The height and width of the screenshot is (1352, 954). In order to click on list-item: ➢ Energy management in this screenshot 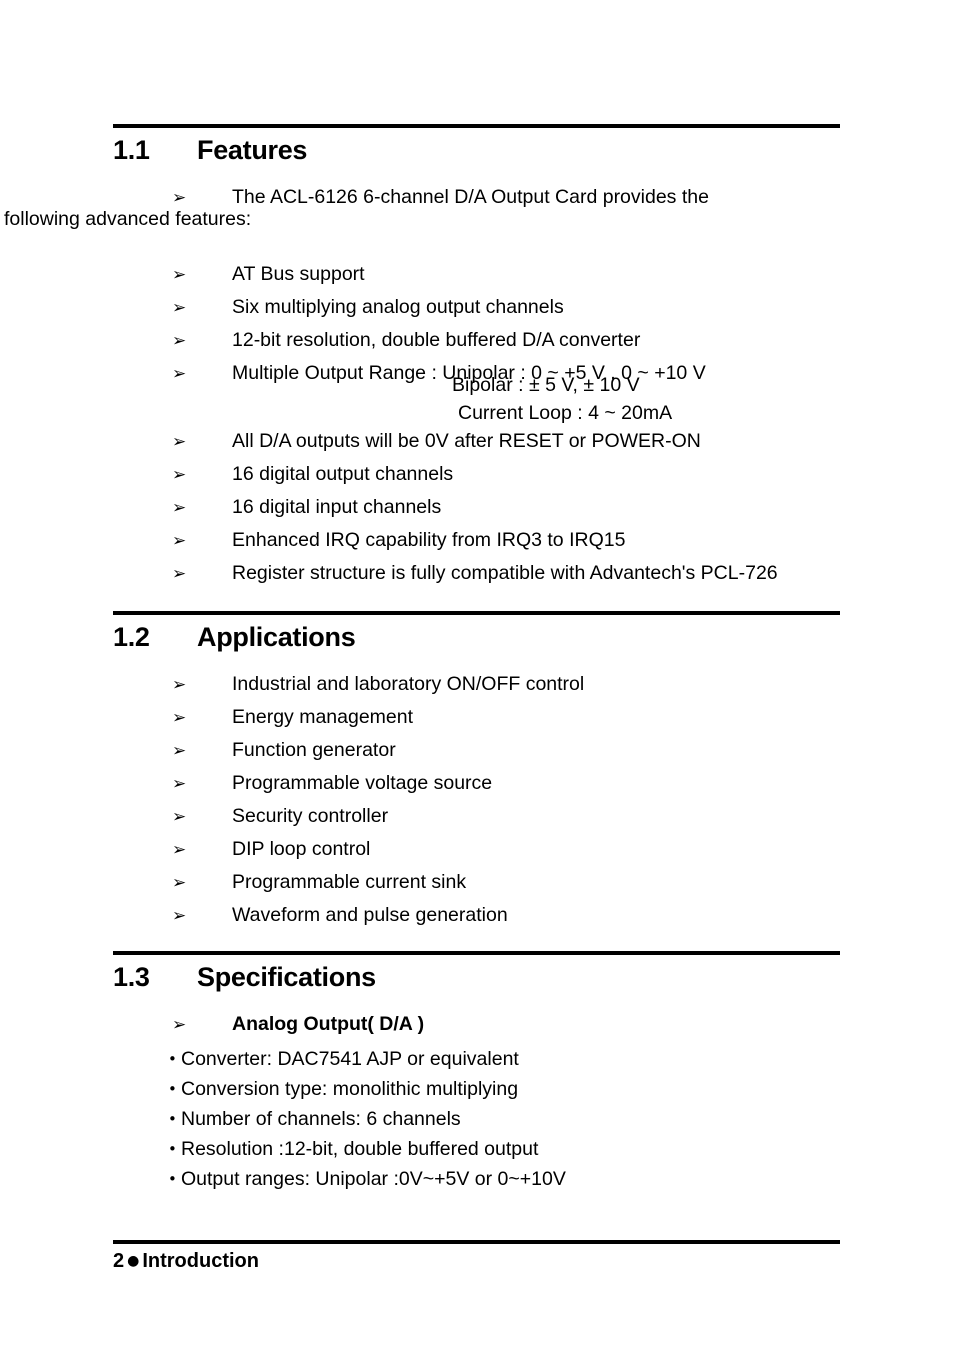, I will do `click(477, 717)`.